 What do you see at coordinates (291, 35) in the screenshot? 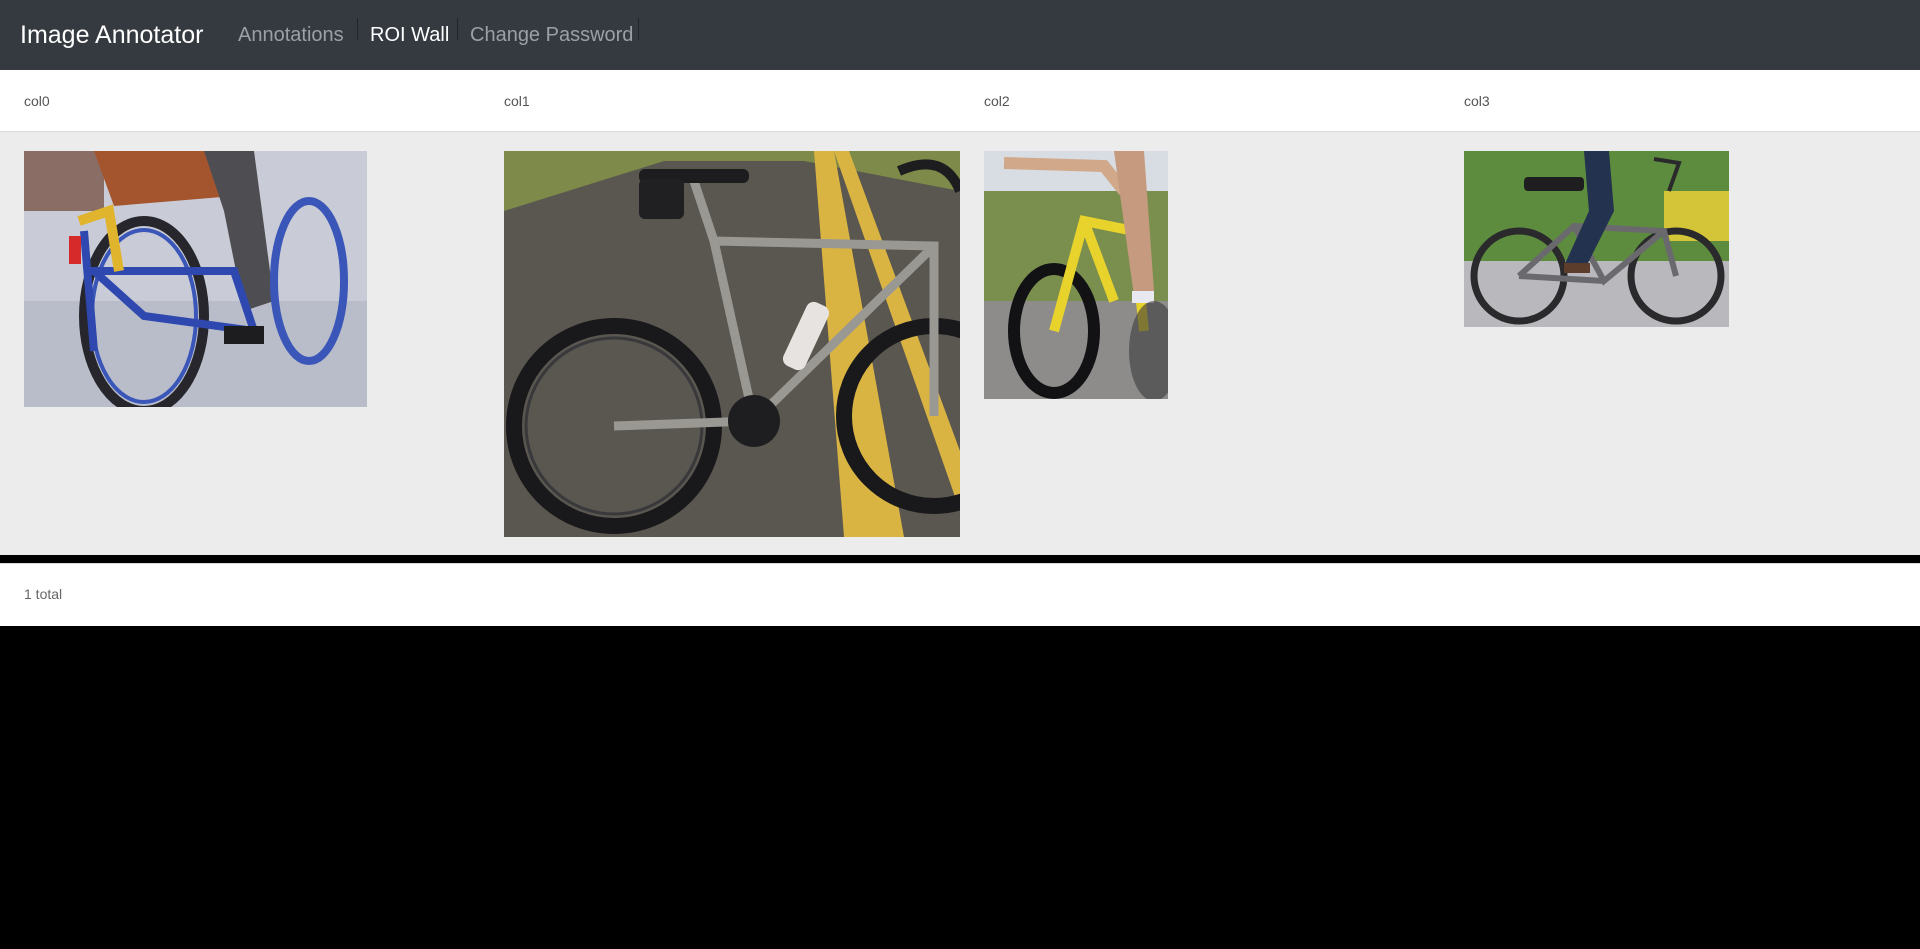
I see `nav-annotations: Annotations` at bounding box center [291, 35].